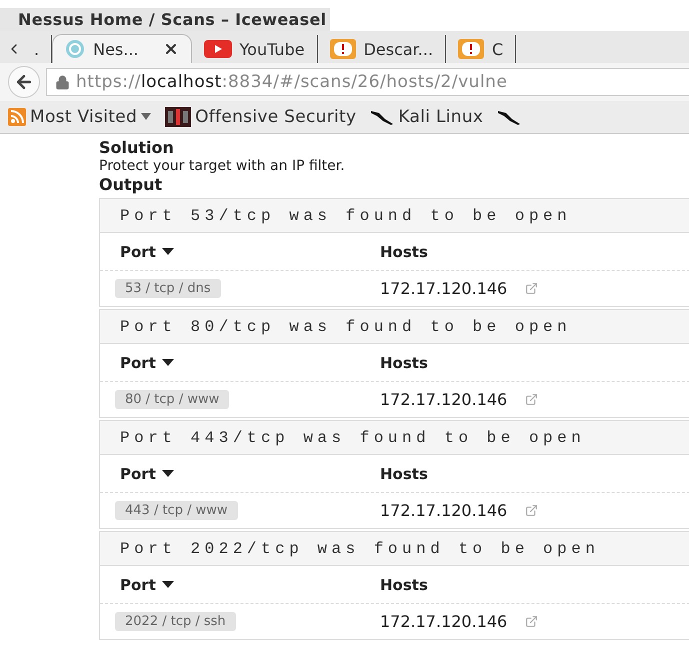  What do you see at coordinates (176, 510) in the screenshot?
I see `port-tag: 443 / tcp / www` at bounding box center [176, 510].